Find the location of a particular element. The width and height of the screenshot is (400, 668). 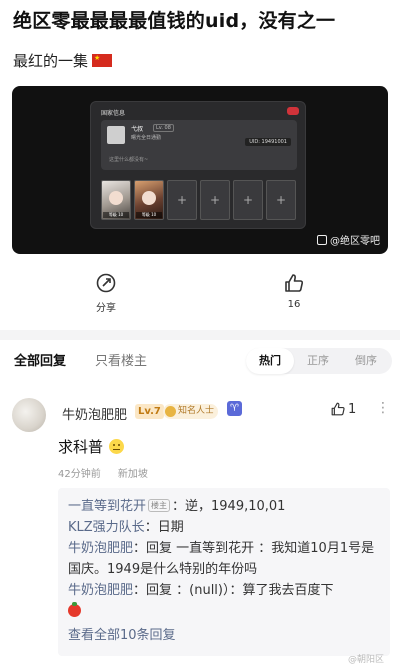

panel-close-icon is located at coordinates (293, 111).